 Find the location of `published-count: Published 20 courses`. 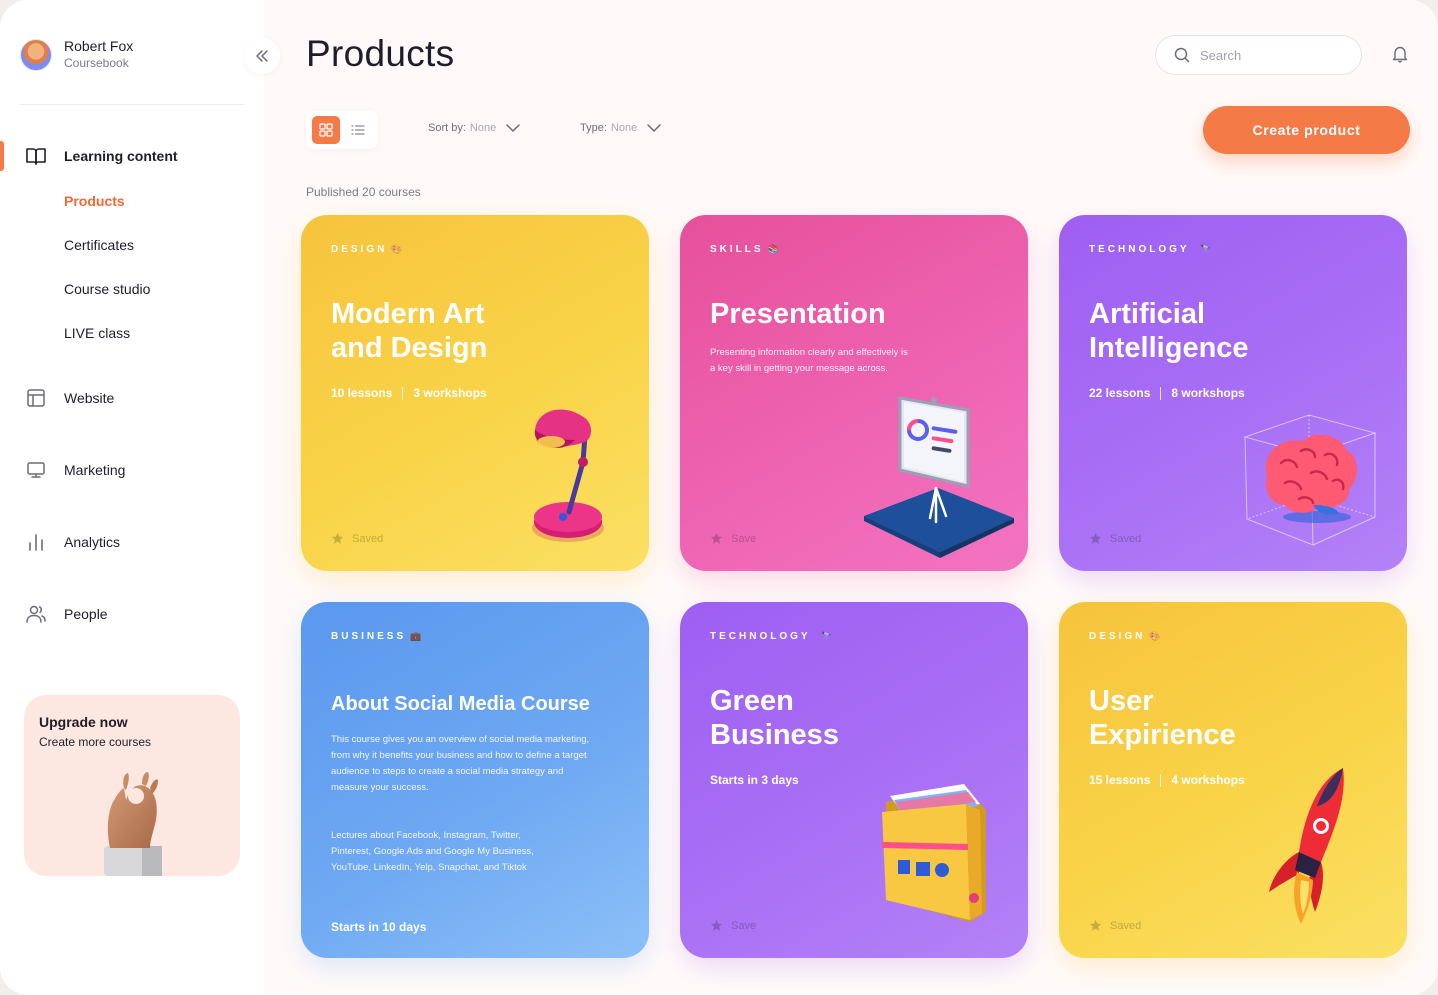

published-count: Published 20 courses is located at coordinates (363, 192).